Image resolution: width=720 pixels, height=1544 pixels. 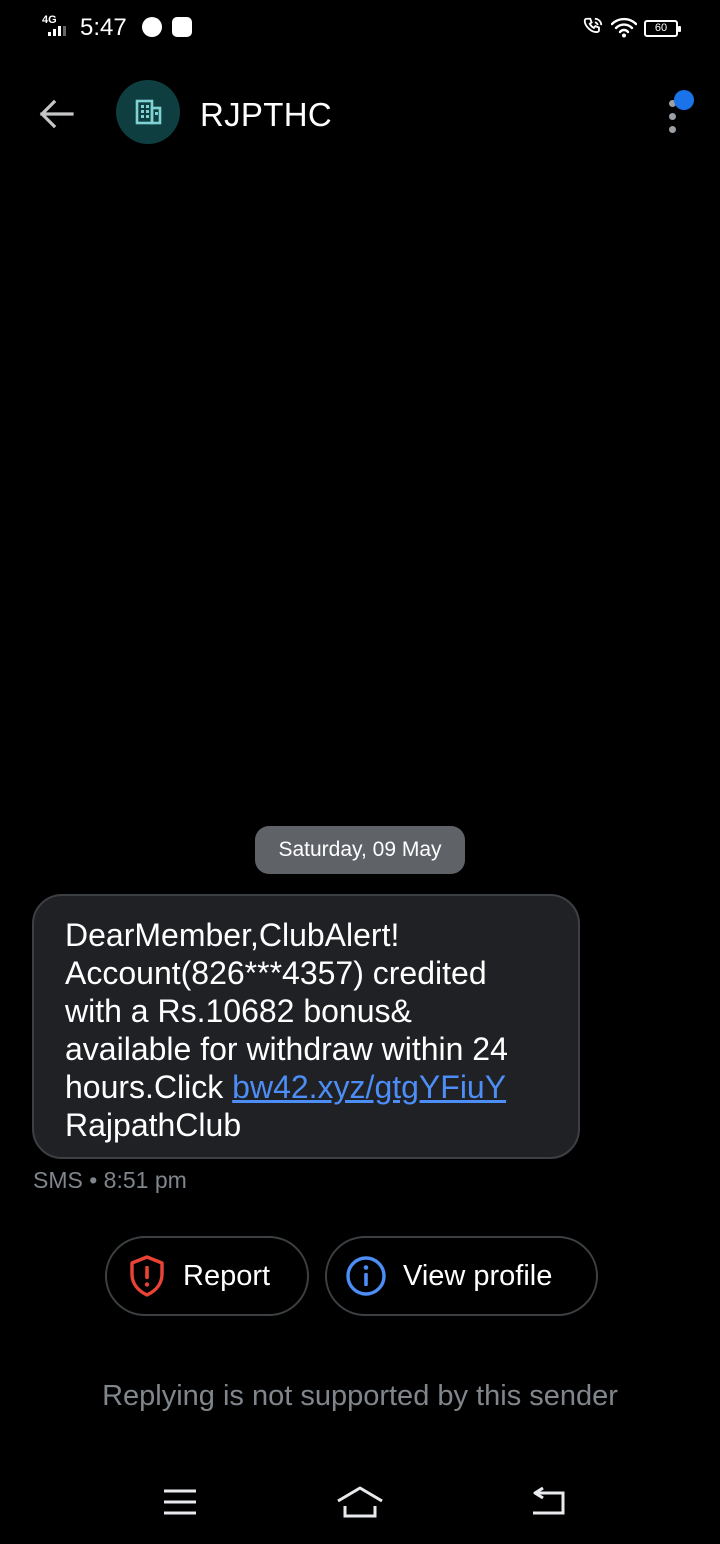 What do you see at coordinates (360, 115) in the screenshot?
I see `conversation-app-bar: RJPTHC` at bounding box center [360, 115].